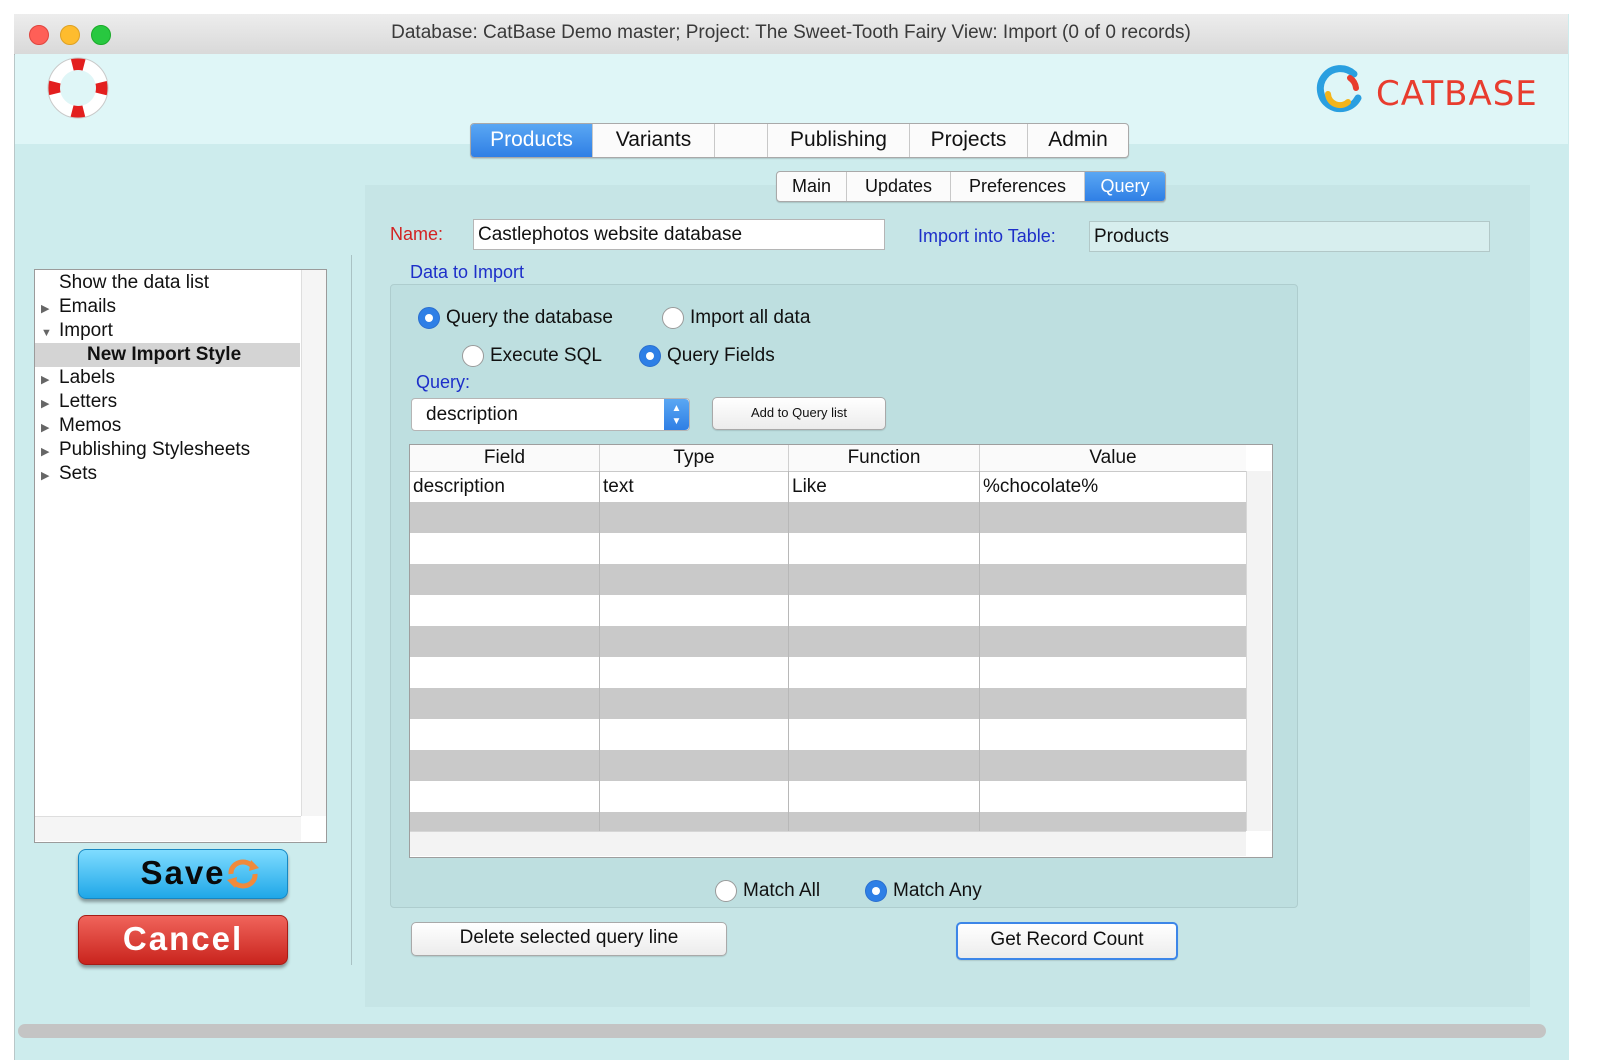  I want to click on column-header-value: Value, so click(1113, 458).